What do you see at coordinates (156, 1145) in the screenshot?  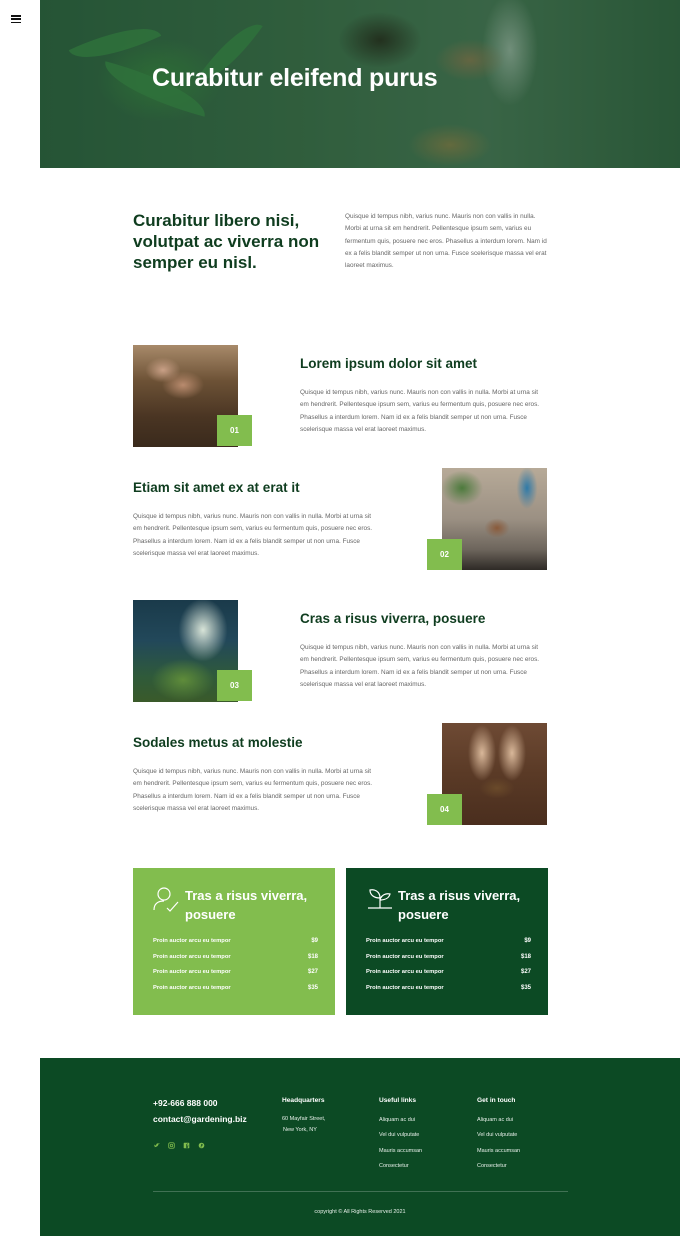 I see `twitter-icon` at bounding box center [156, 1145].